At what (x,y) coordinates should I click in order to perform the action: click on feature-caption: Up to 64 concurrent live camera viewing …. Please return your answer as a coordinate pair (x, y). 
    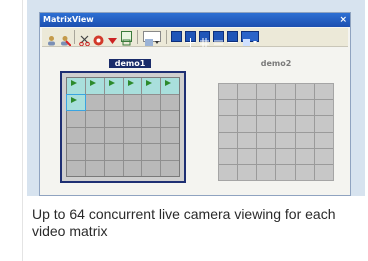
    Looking at the image, I should click on (184, 222).